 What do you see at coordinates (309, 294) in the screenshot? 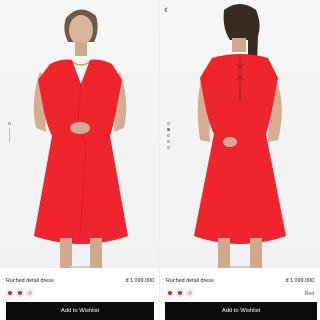
I see `selected-color-name: Red` at bounding box center [309, 294].